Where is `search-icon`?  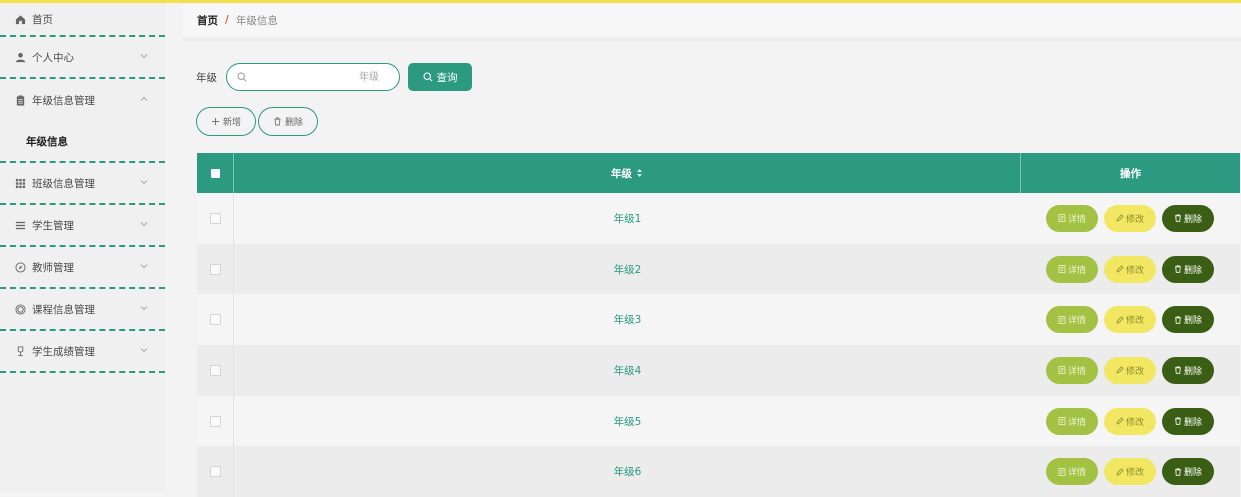 search-icon is located at coordinates (242, 77).